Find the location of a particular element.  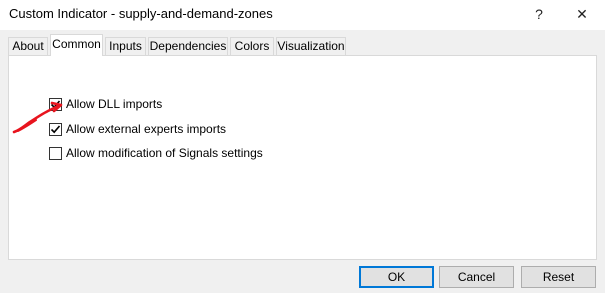

option-allow-external-experts: Allow external experts imports is located at coordinates (137, 129).